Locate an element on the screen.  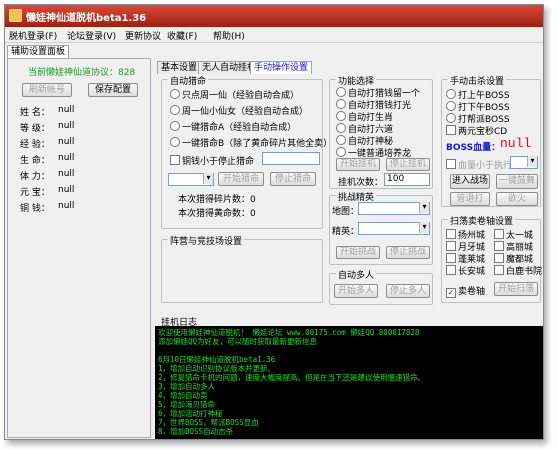
log-line: 6月10日懒娃神仙道脱机beta1.36 is located at coordinates (217, 359).